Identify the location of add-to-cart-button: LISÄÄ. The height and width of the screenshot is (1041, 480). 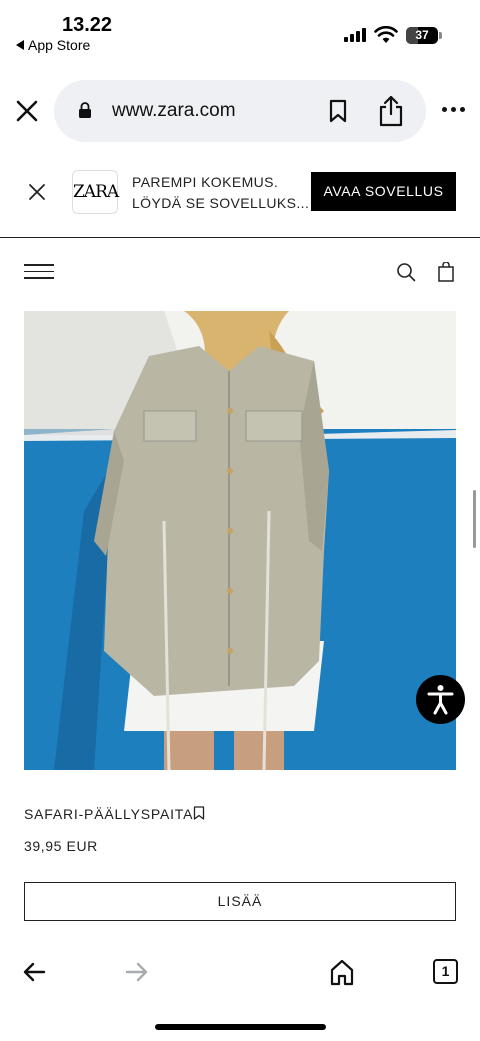
(240, 901).